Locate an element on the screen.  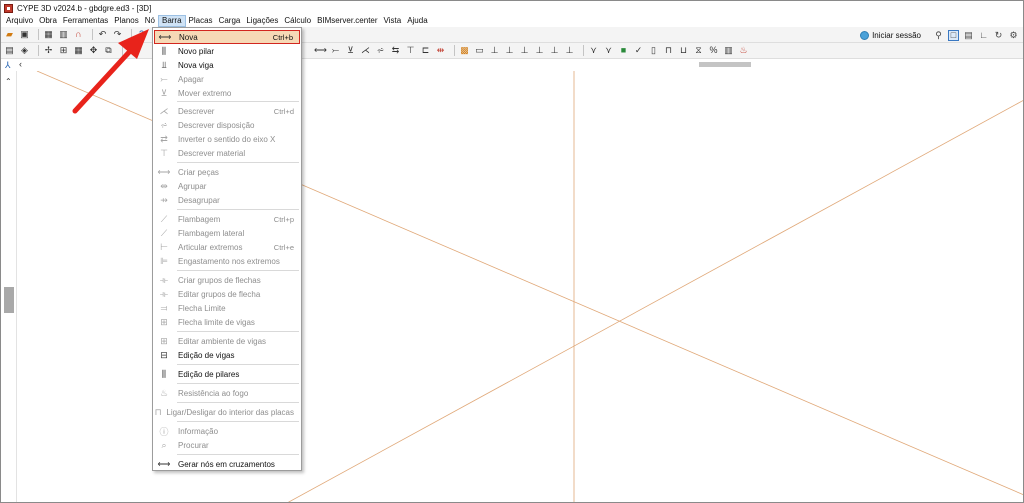
bar-material-icon: ⊤ is located at coordinates (410, 50).